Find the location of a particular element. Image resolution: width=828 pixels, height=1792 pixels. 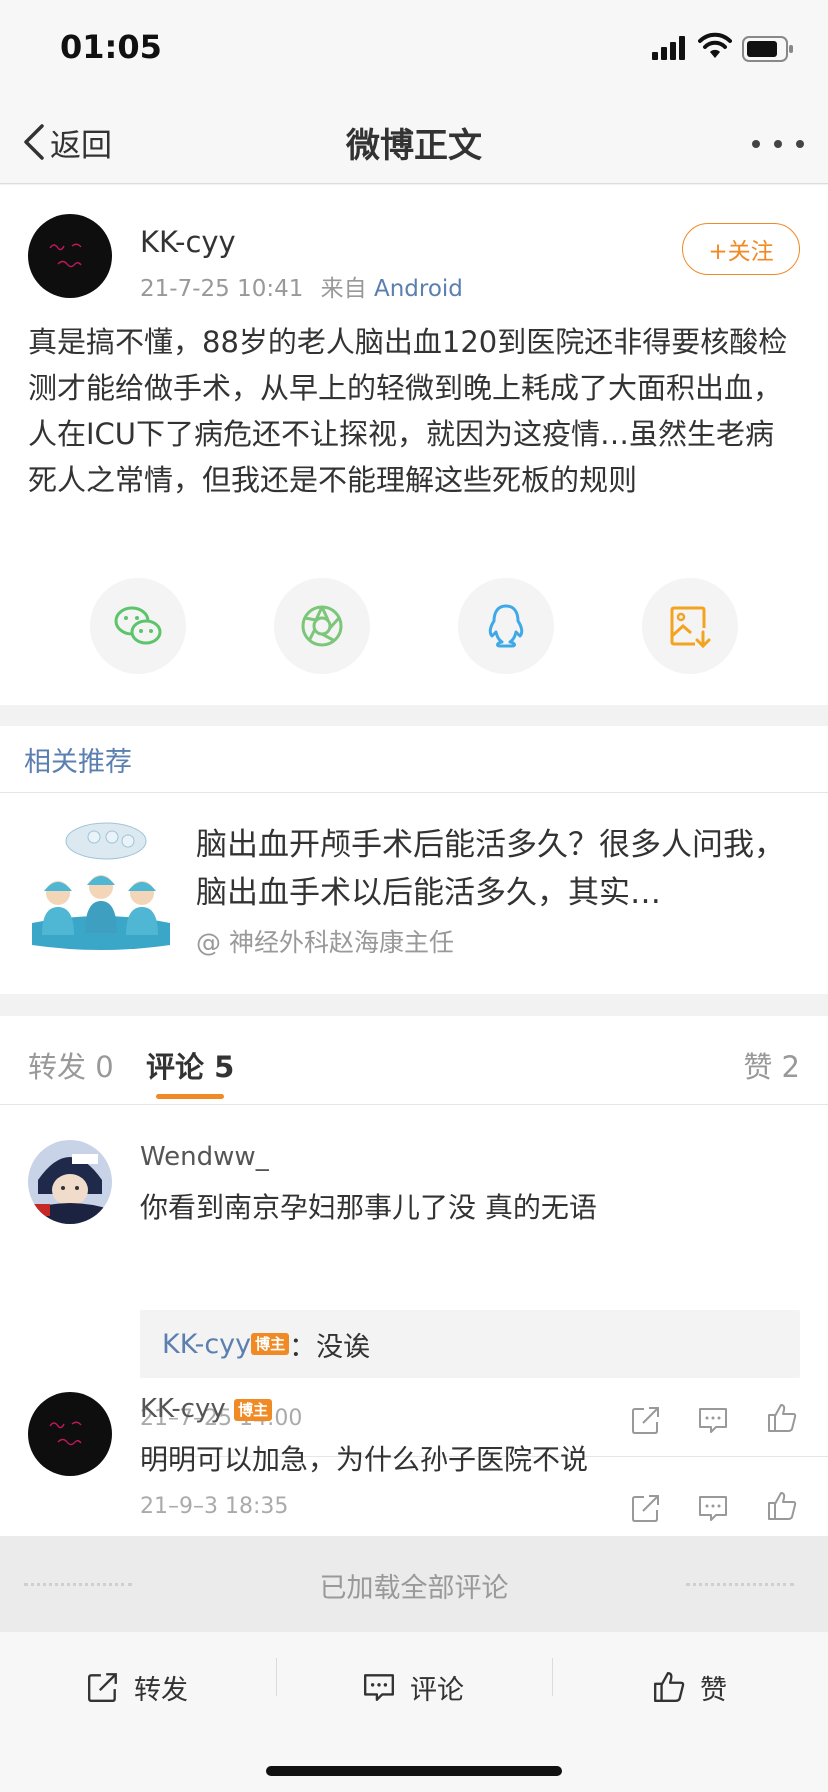

like-label: 赞 is located at coordinates (713, 1690).